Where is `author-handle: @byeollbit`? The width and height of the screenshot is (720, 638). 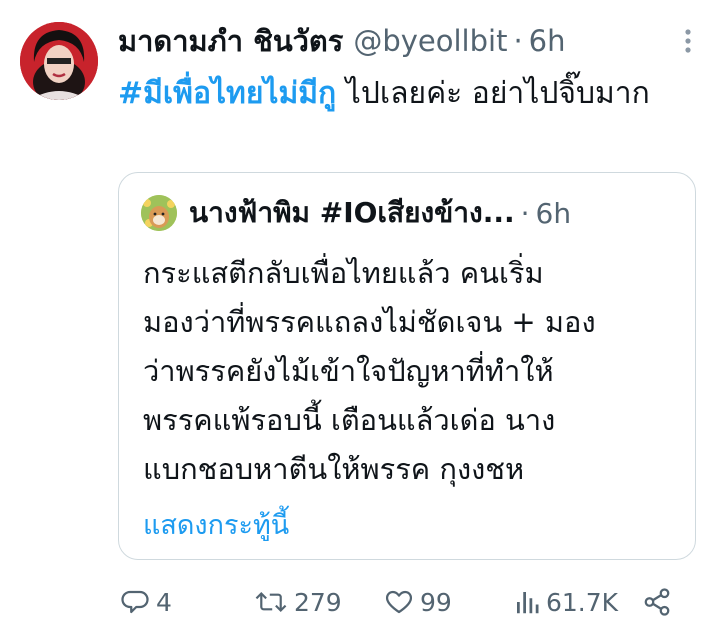 author-handle: @byeollbit is located at coordinates (430, 41).